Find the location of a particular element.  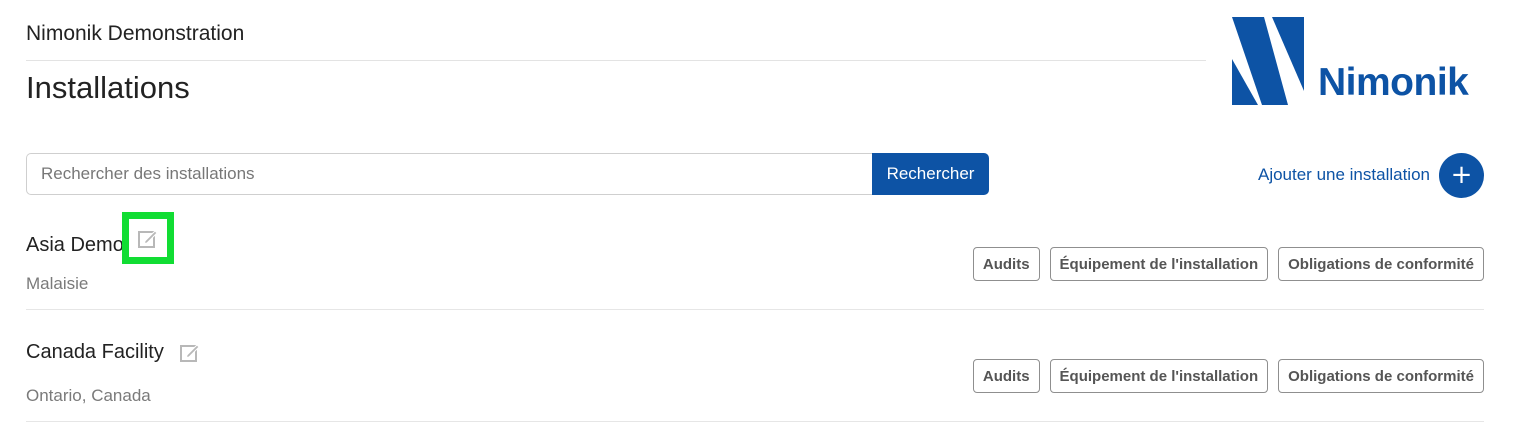

plus-icon: + is located at coordinates (1461, 175).